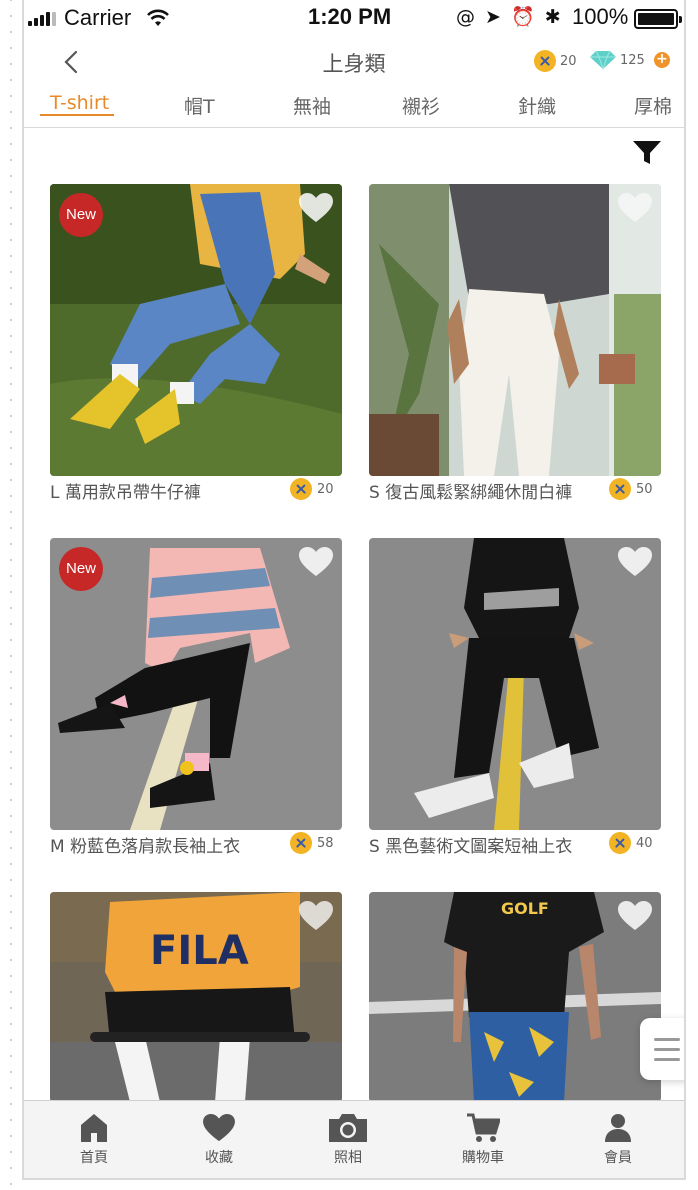 This screenshot has width=698, height=1190. Describe the element at coordinates (644, 489) in the screenshot. I see `price-value: 50` at that location.